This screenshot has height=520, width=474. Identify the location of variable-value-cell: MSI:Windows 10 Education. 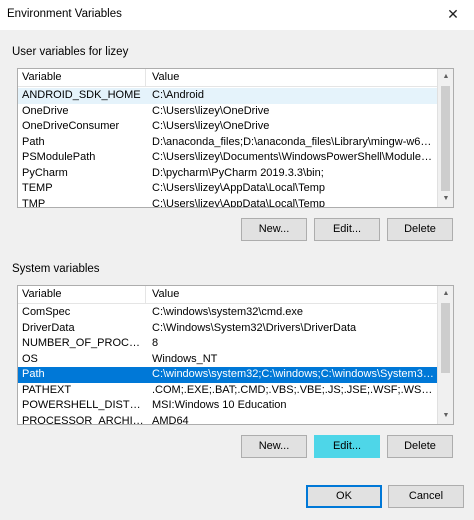
(219, 405).